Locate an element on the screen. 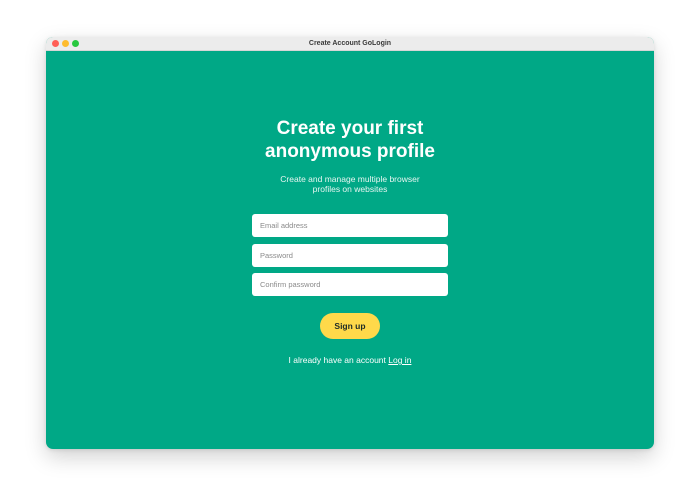  page-subtitle-line-2: profiles on websites is located at coordinates (350, 189).